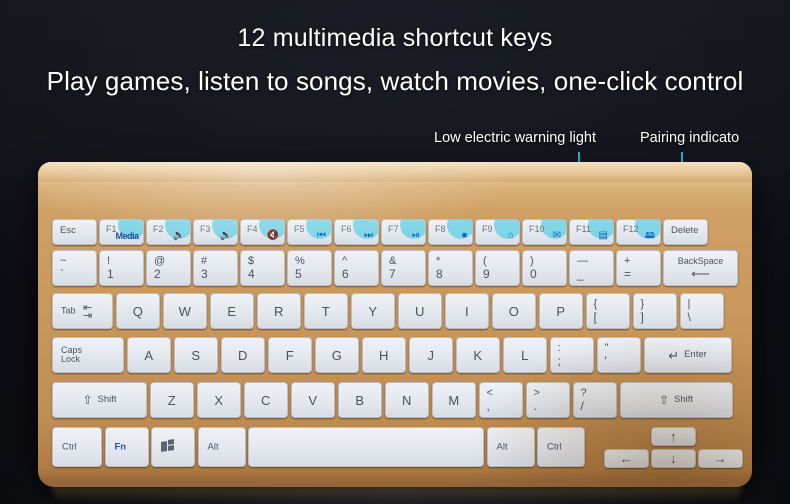 The image size is (790, 504). What do you see at coordinates (109, 261) in the screenshot?
I see `key-legend-top: !` at bounding box center [109, 261].